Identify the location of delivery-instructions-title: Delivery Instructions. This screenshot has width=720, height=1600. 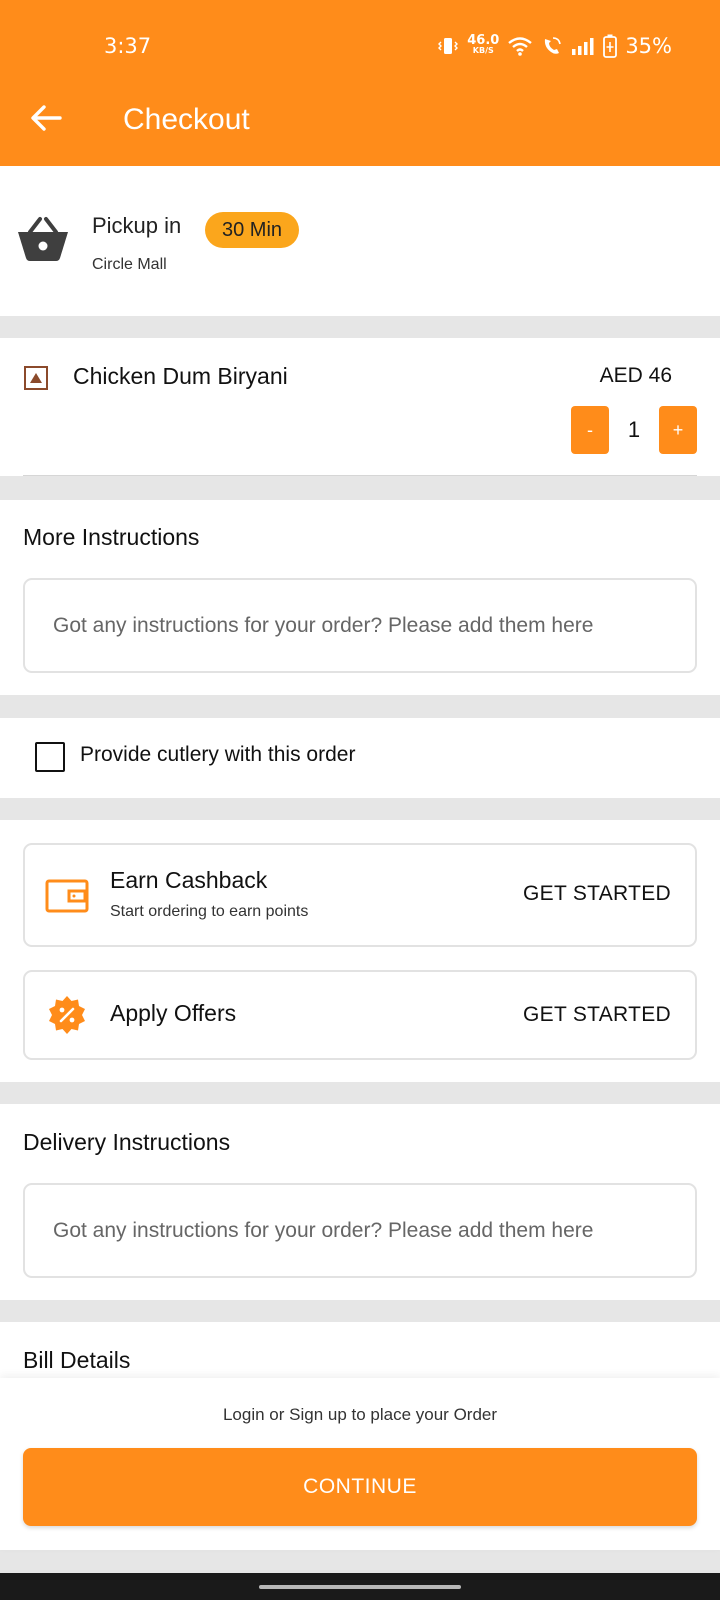
(127, 1142).